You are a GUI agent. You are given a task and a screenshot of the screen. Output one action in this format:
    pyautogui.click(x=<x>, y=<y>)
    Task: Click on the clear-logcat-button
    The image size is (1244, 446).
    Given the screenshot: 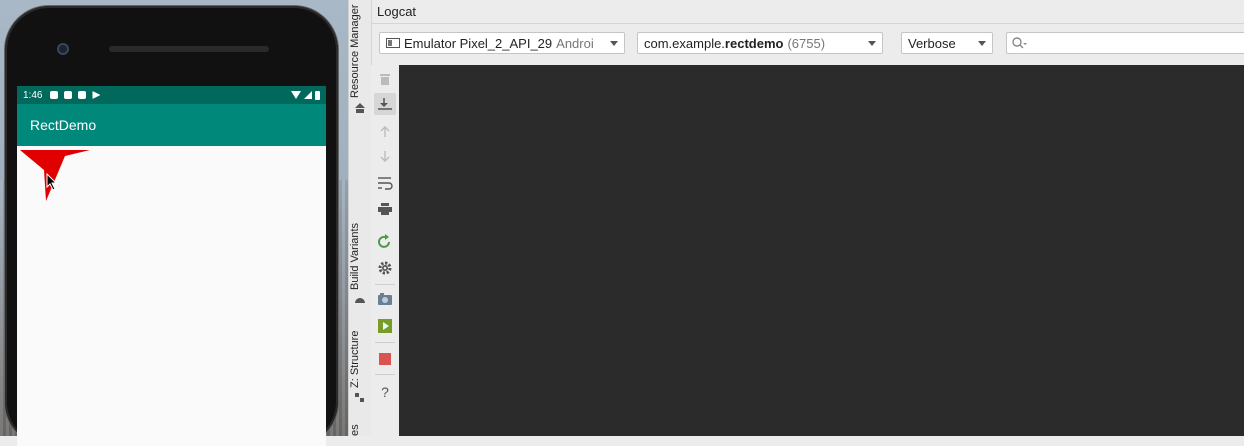 What is the action you would take?
    pyautogui.click(x=385, y=79)
    